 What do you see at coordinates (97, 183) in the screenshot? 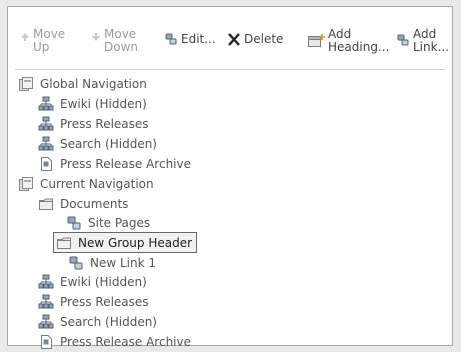
I see `tree-node-label: Current Navigation` at bounding box center [97, 183].